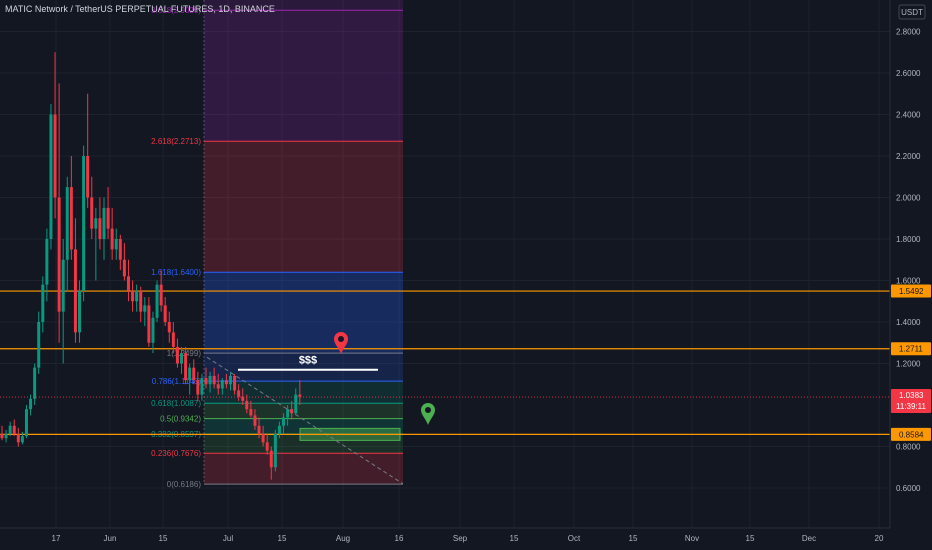 This screenshot has width=932, height=550. I want to click on price-tick-label: 0.6000, so click(908, 488).